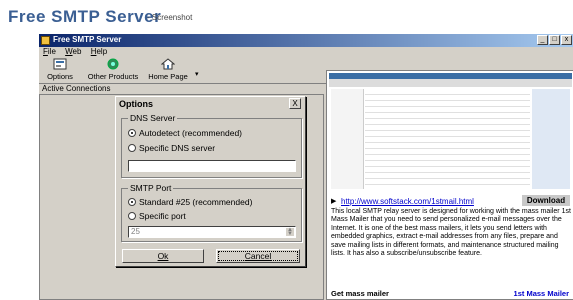 The width and height of the screenshot is (573, 300). What do you see at coordinates (99, 51) in the screenshot?
I see `menu-help: Help` at bounding box center [99, 51].